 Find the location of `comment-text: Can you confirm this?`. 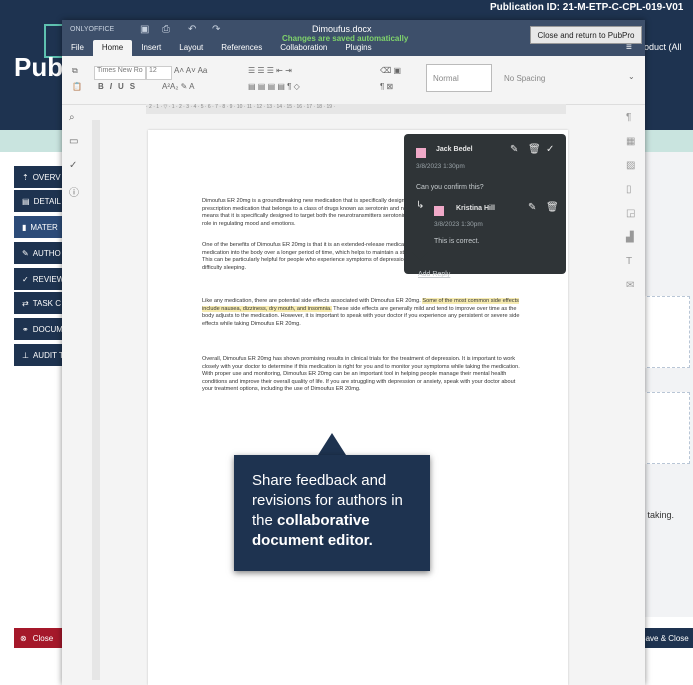

comment-text: Can you confirm this? is located at coordinates (450, 187).